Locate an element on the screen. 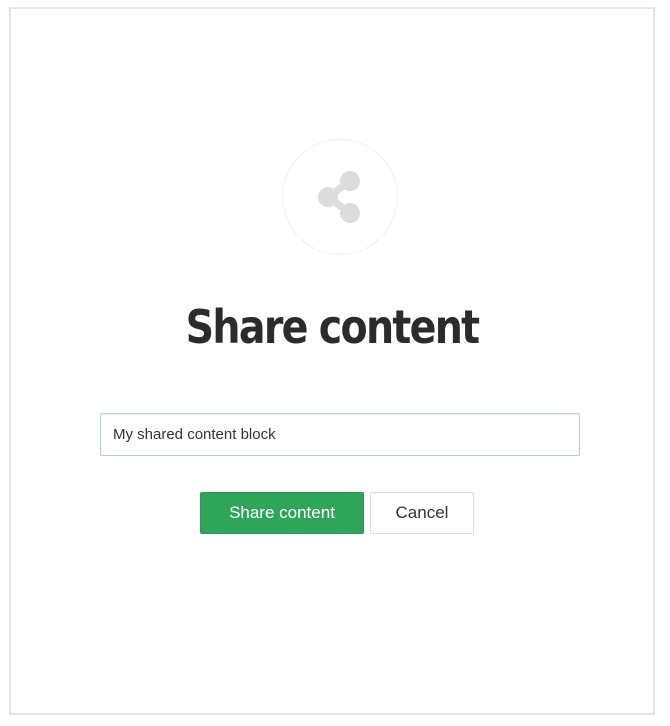 The image size is (670, 726). share-content-button-label: Share content is located at coordinates (282, 512).